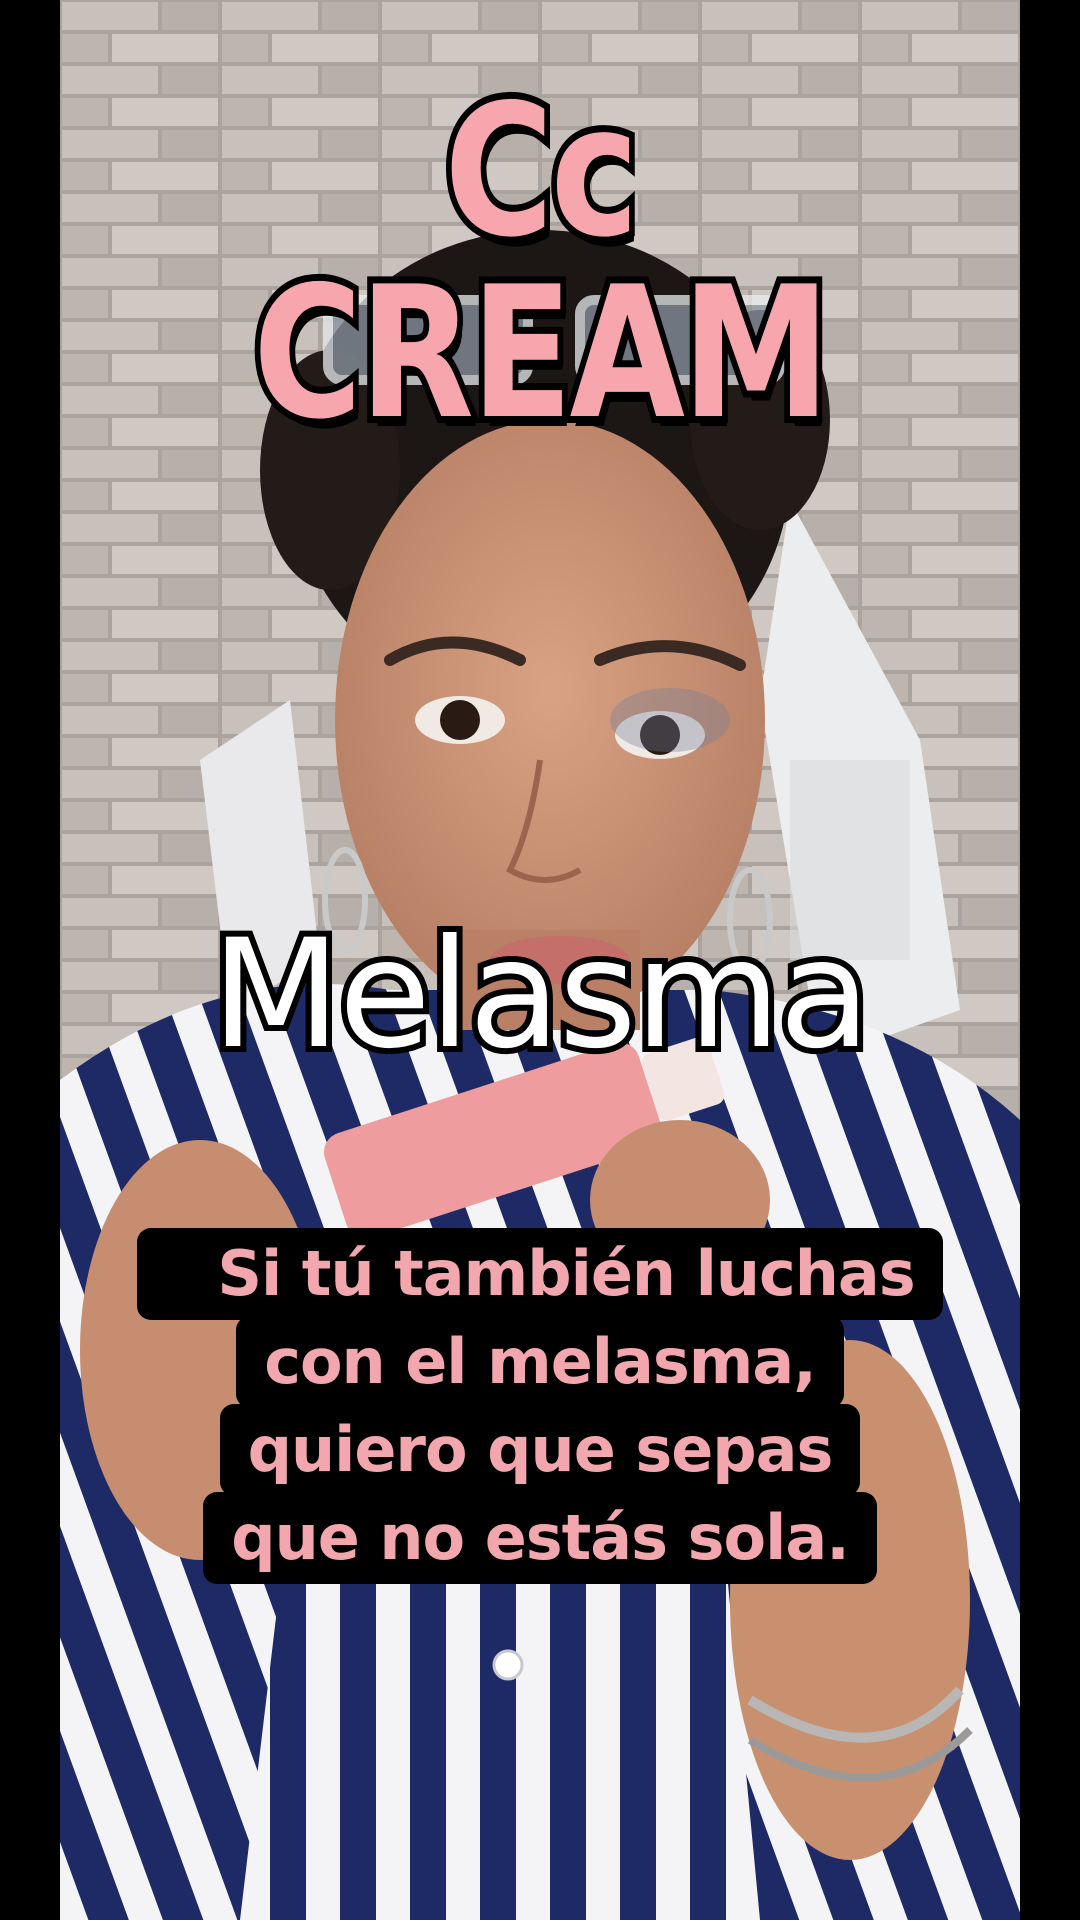 This screenshot has height=1920, width=1080. Describe the element at coordinates (540, 1538) in the screenshot. I see `caption-line: que no estás sola.` at that location.